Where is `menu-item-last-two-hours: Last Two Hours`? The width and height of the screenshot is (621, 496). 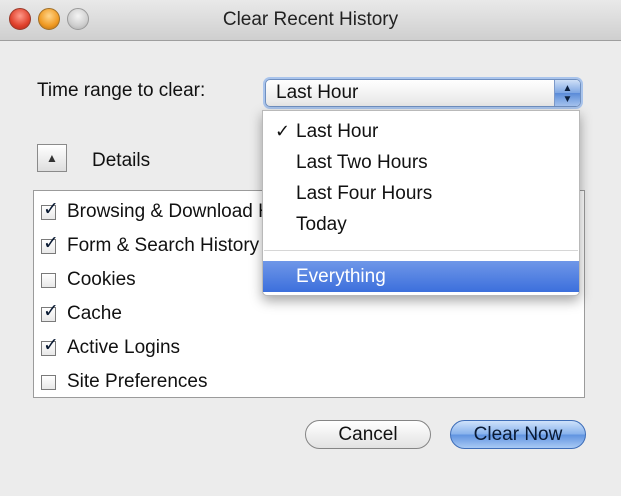
menu-item-last-two-hours: Last Two Hours is located at coordinates (421, 162).